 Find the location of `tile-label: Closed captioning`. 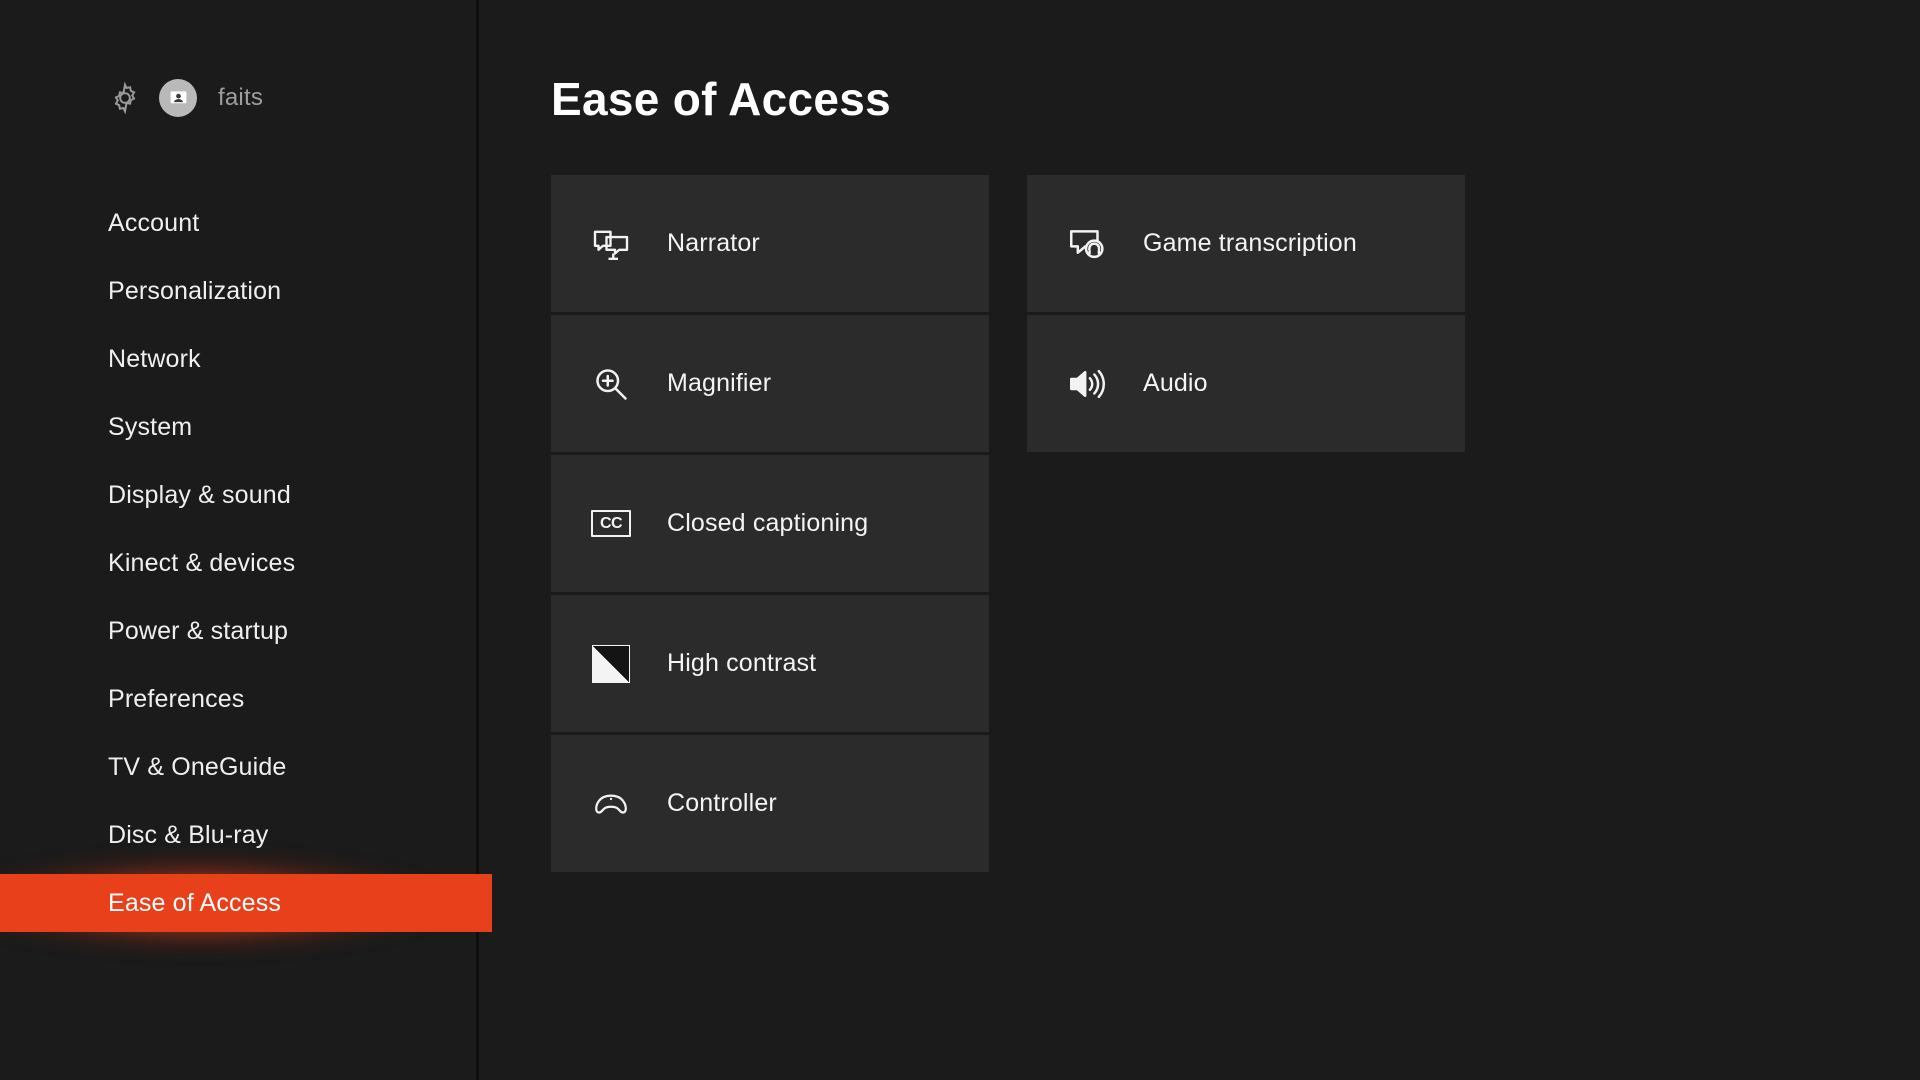

tile-label: Closed captioning is located at coordinates (768, 523).